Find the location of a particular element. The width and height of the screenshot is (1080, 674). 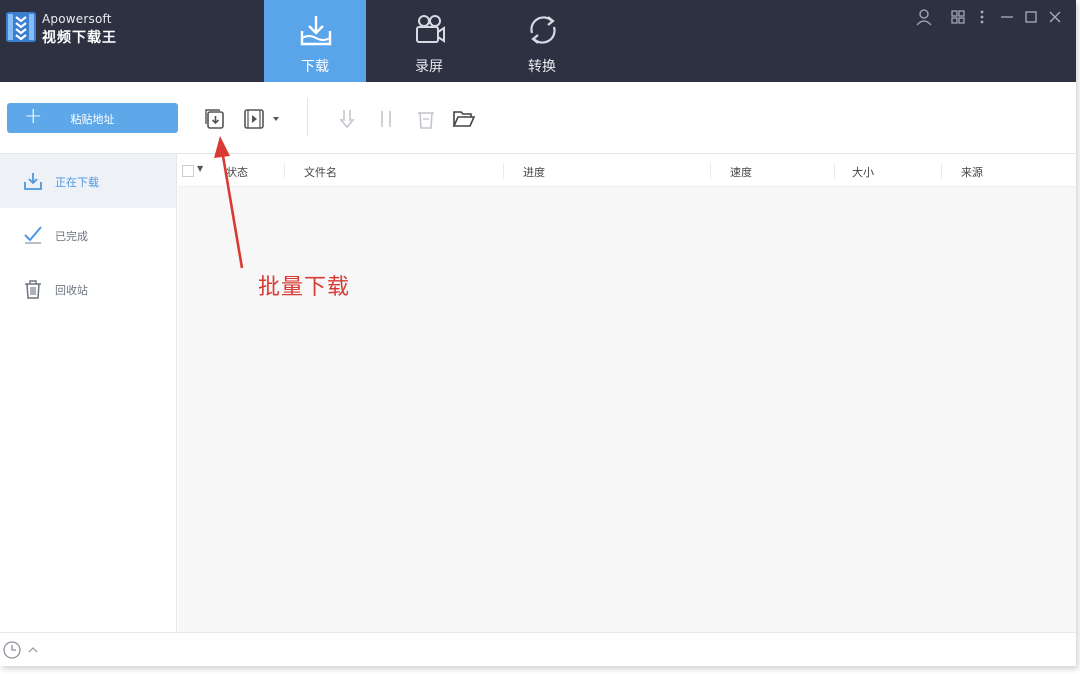

table-header: ▼ 状态 文件名 进度 速度 大小 来源 is located at coordinates (627, 170).